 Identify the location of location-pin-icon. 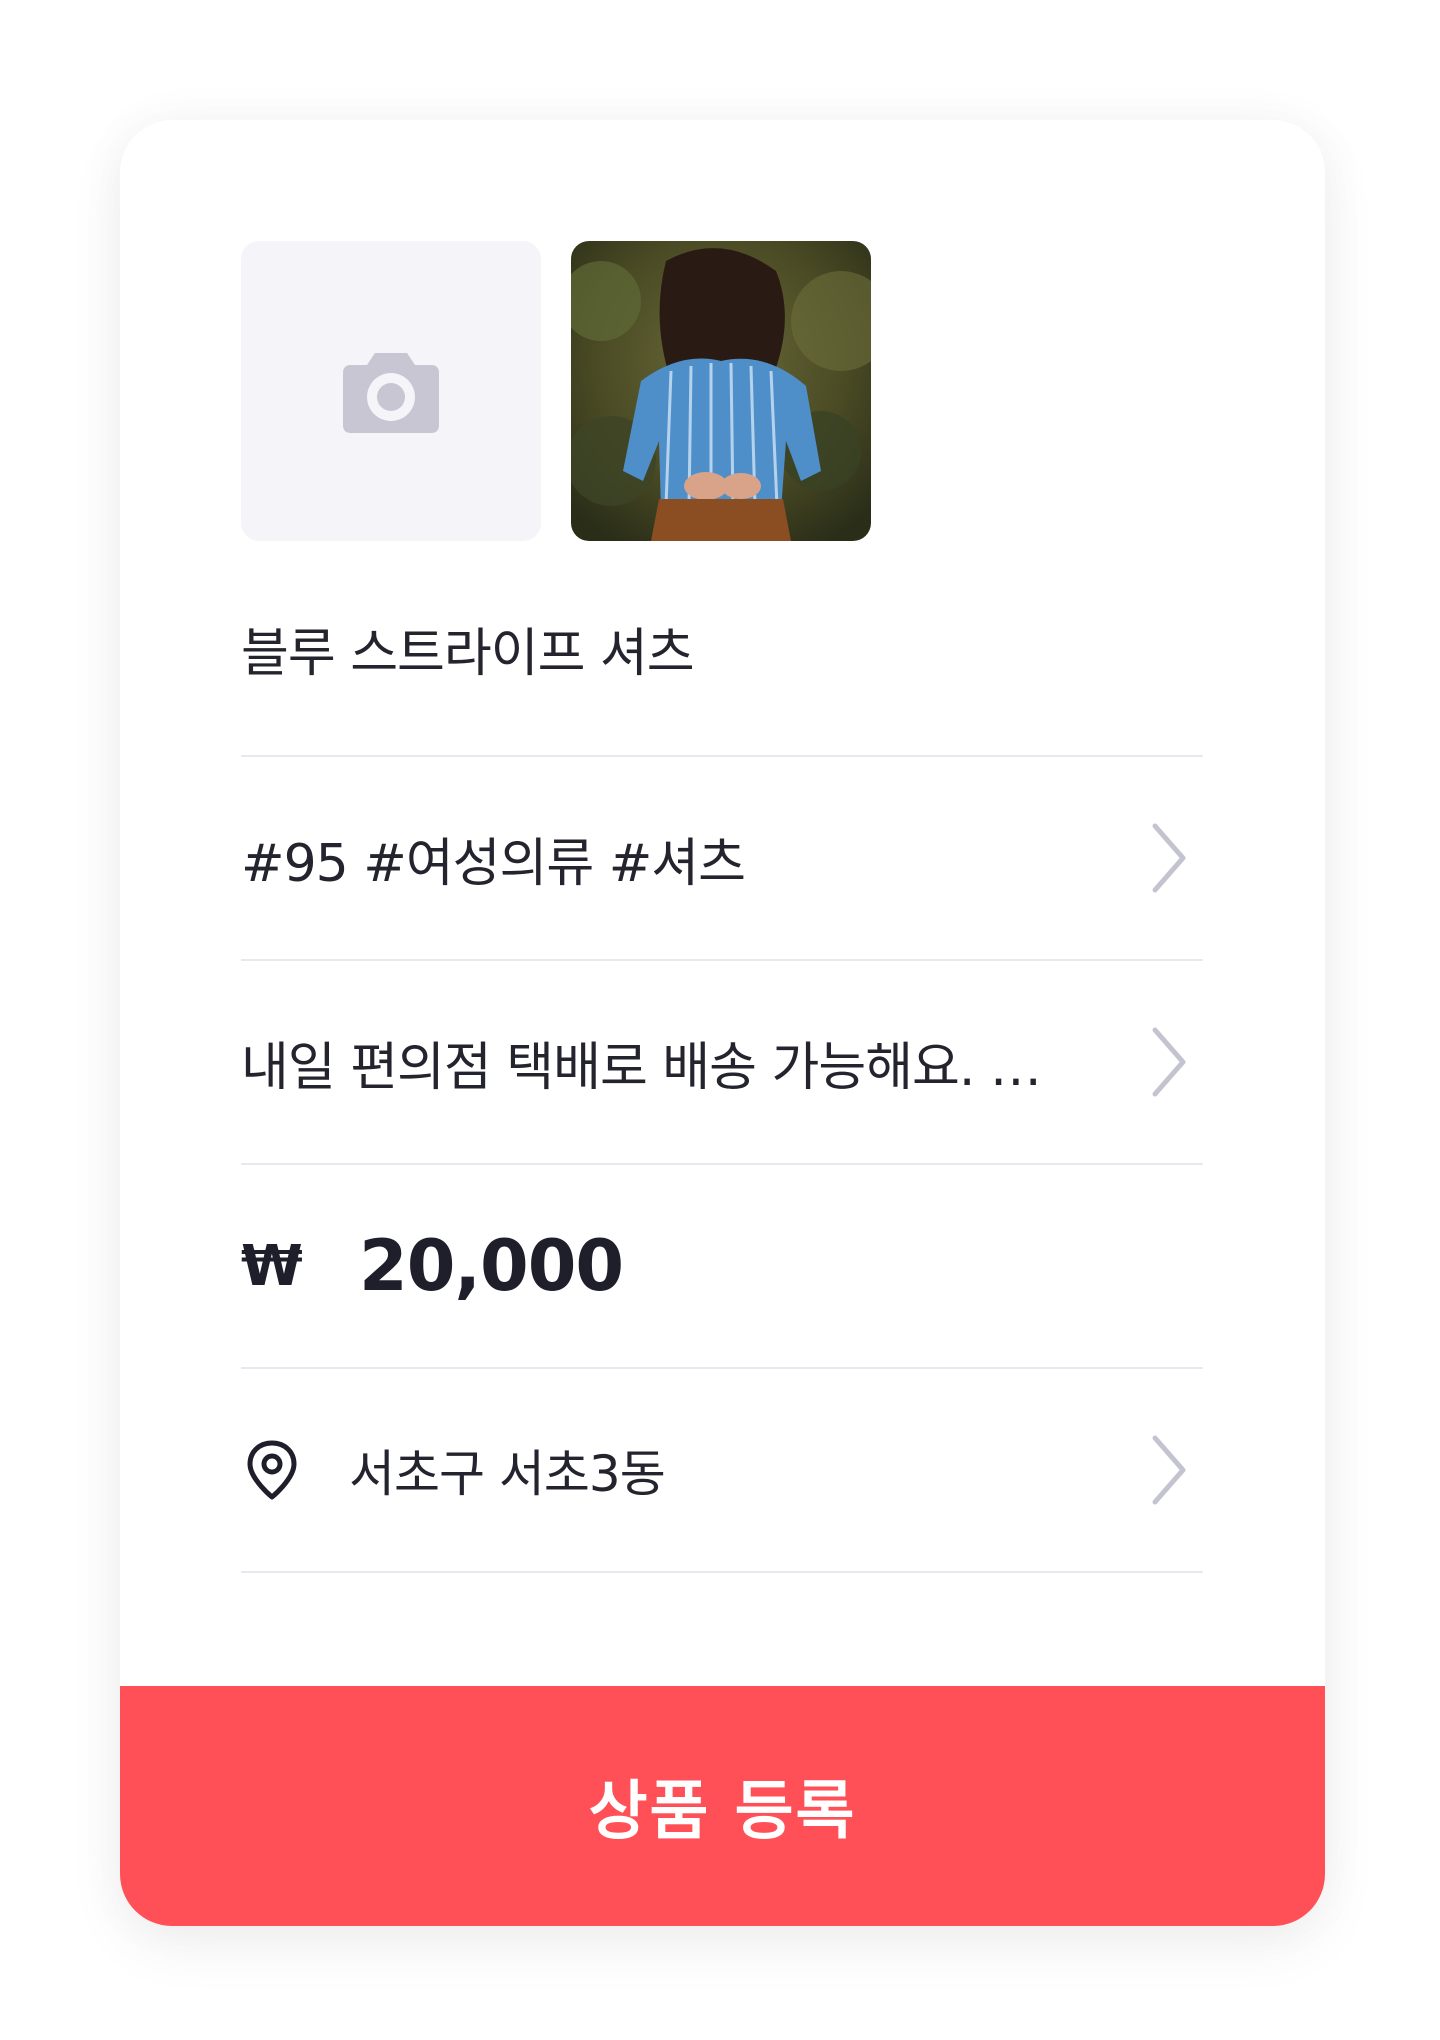
(272, 1470).